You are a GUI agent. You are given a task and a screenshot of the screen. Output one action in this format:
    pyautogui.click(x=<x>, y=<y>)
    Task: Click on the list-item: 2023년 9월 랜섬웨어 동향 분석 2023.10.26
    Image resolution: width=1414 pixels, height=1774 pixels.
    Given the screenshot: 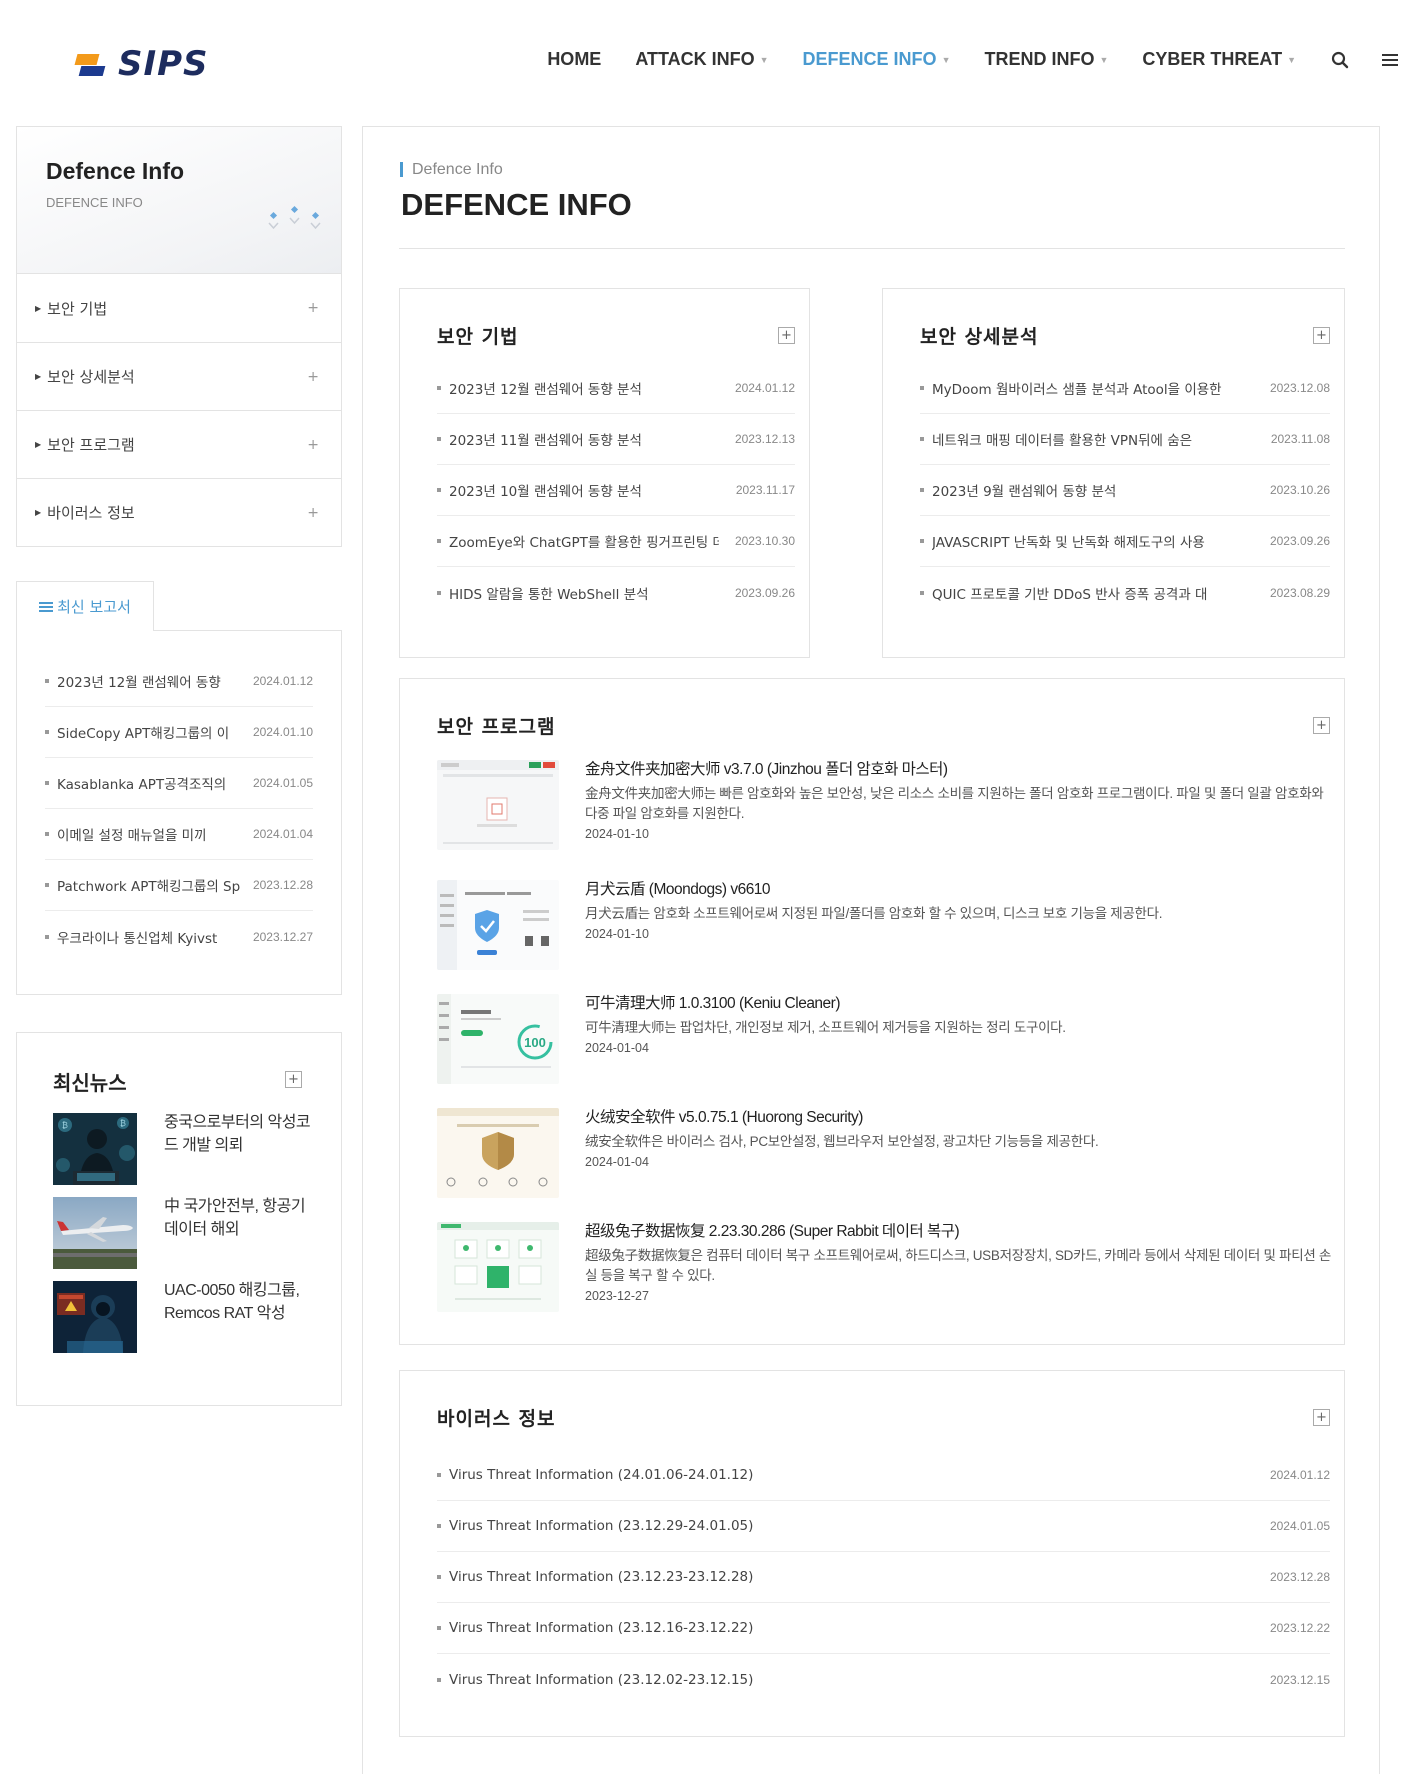 What is the action you would take?
    pyautogui.click(x=1125, y=490)
    